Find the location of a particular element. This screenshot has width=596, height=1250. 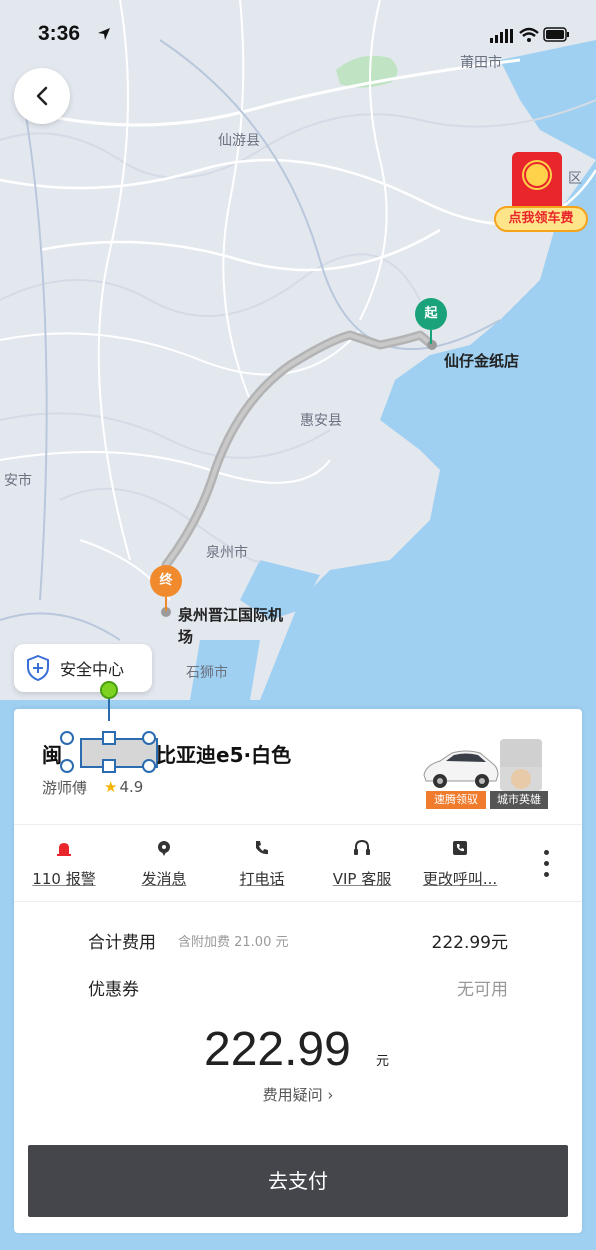

end-place-label-line1: 泉州晋江国际机 is located at coordinates (231, 615).